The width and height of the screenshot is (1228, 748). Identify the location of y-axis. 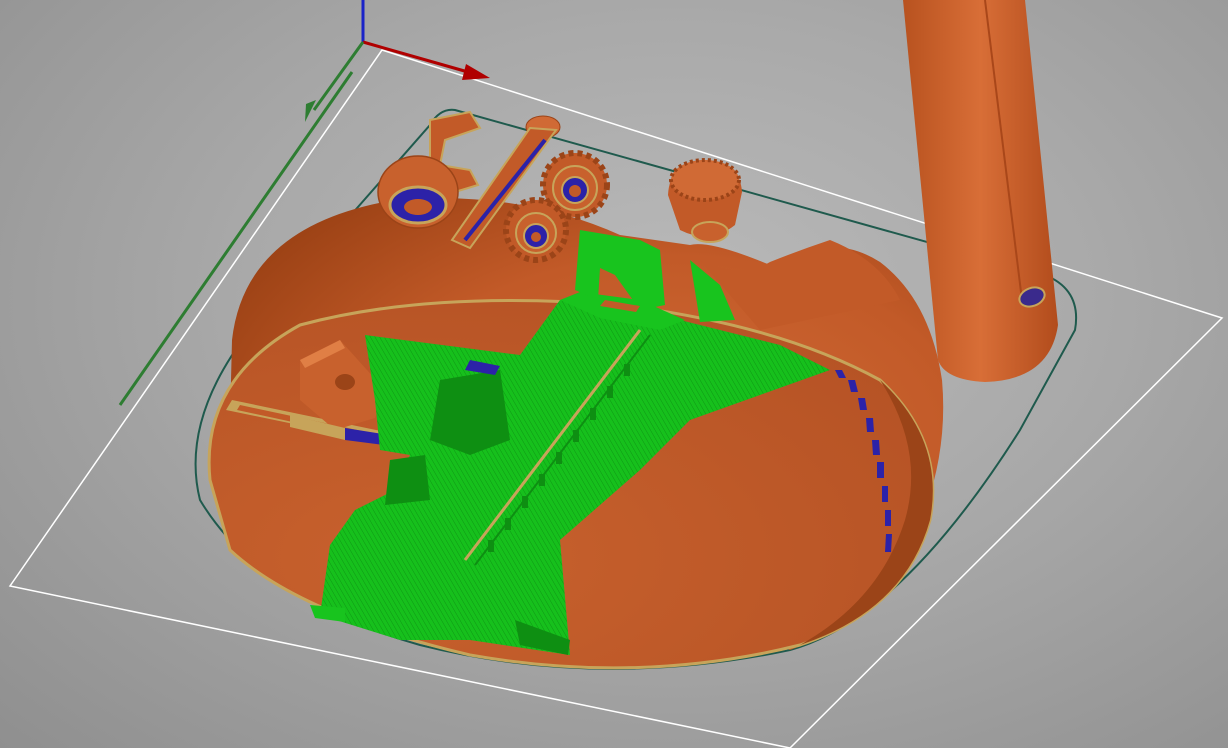
(338, 76).